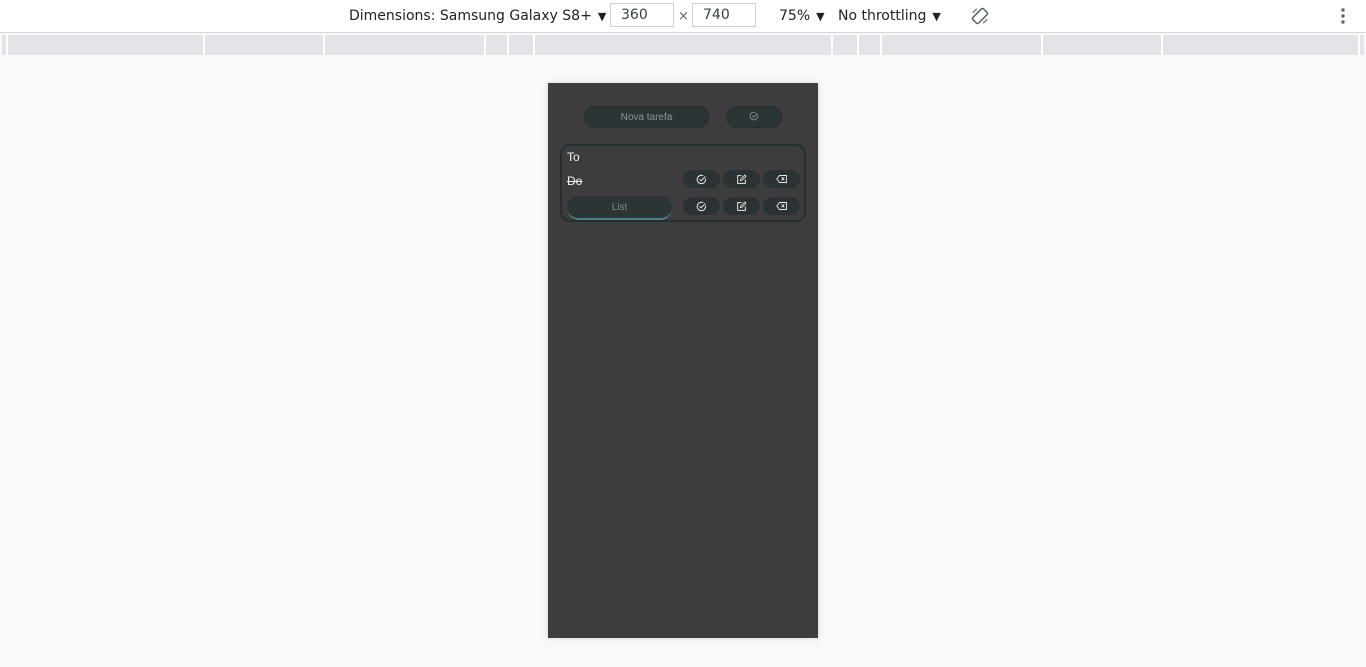 Image resolution: width=1366 pixels, height=667 pixels. What do you see at coordinates (724, 15) in the screenshot?
I see `height-input: 740` at bounding box center [724, 15].